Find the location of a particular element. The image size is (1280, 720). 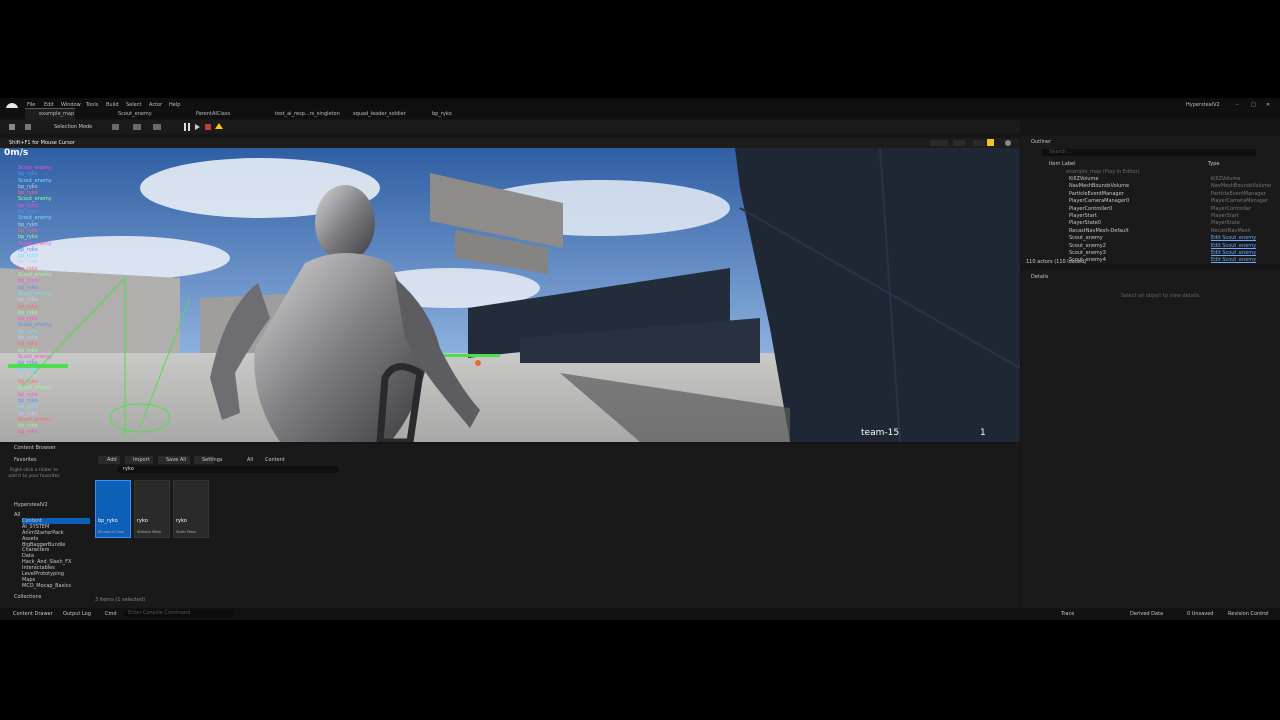

add-button: Add is located at coordinates (109, 460).